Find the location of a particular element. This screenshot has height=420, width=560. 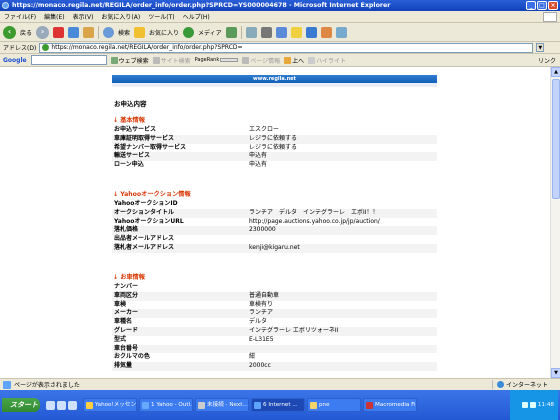

row-label: 落札者メールアドレス is located at coordinates (144, 247).